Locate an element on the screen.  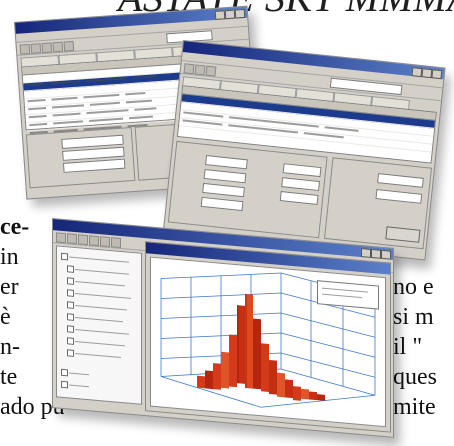
right-text-column: no e si m il " ques mite is located at coordinates (423, 347).